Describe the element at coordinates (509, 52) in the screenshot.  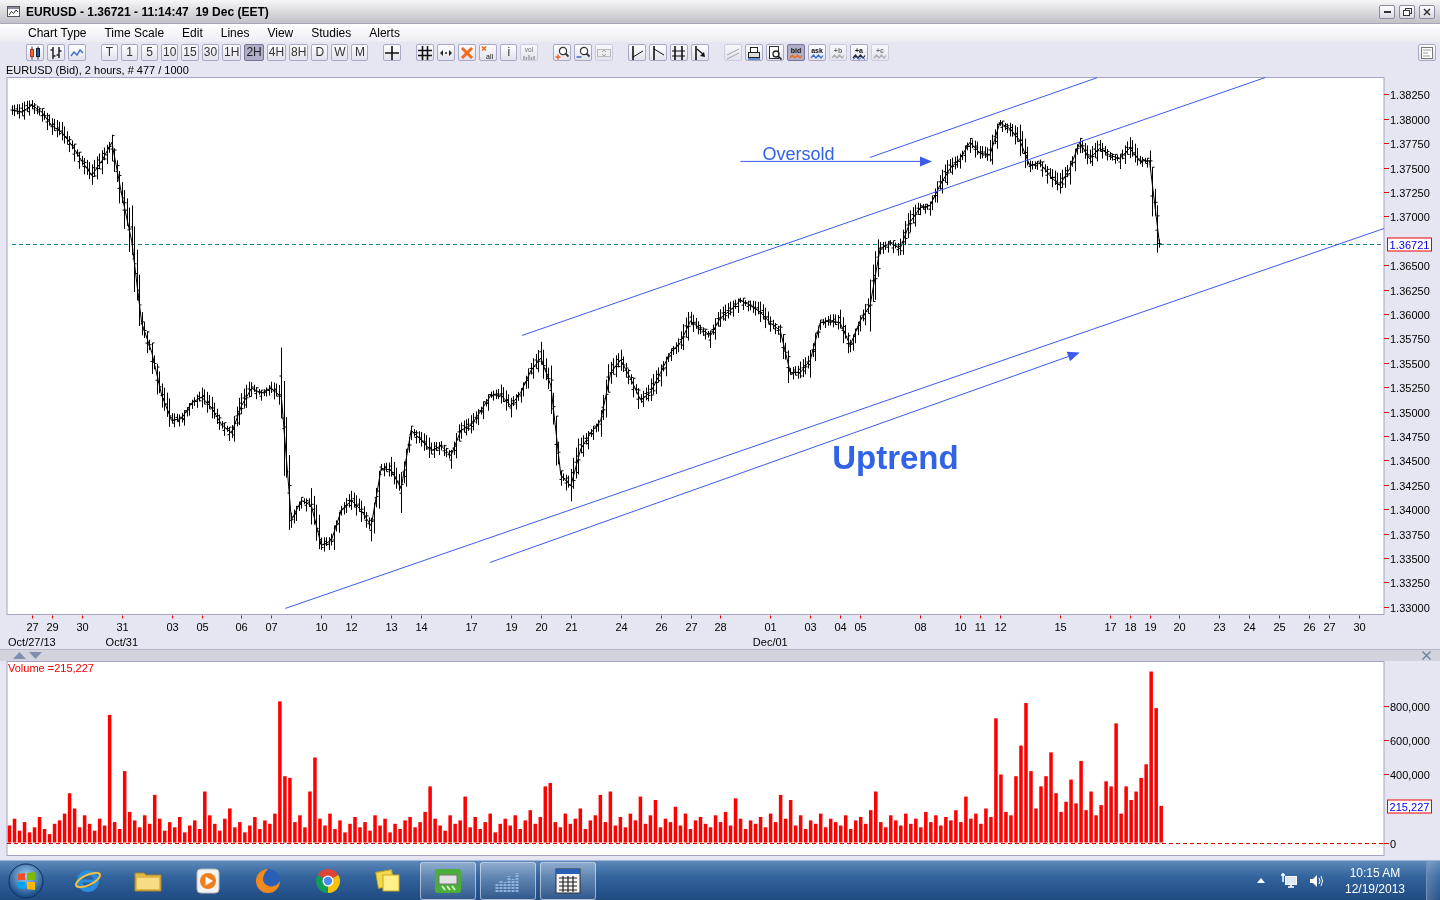
I see `toolbar-button: i` at that location.